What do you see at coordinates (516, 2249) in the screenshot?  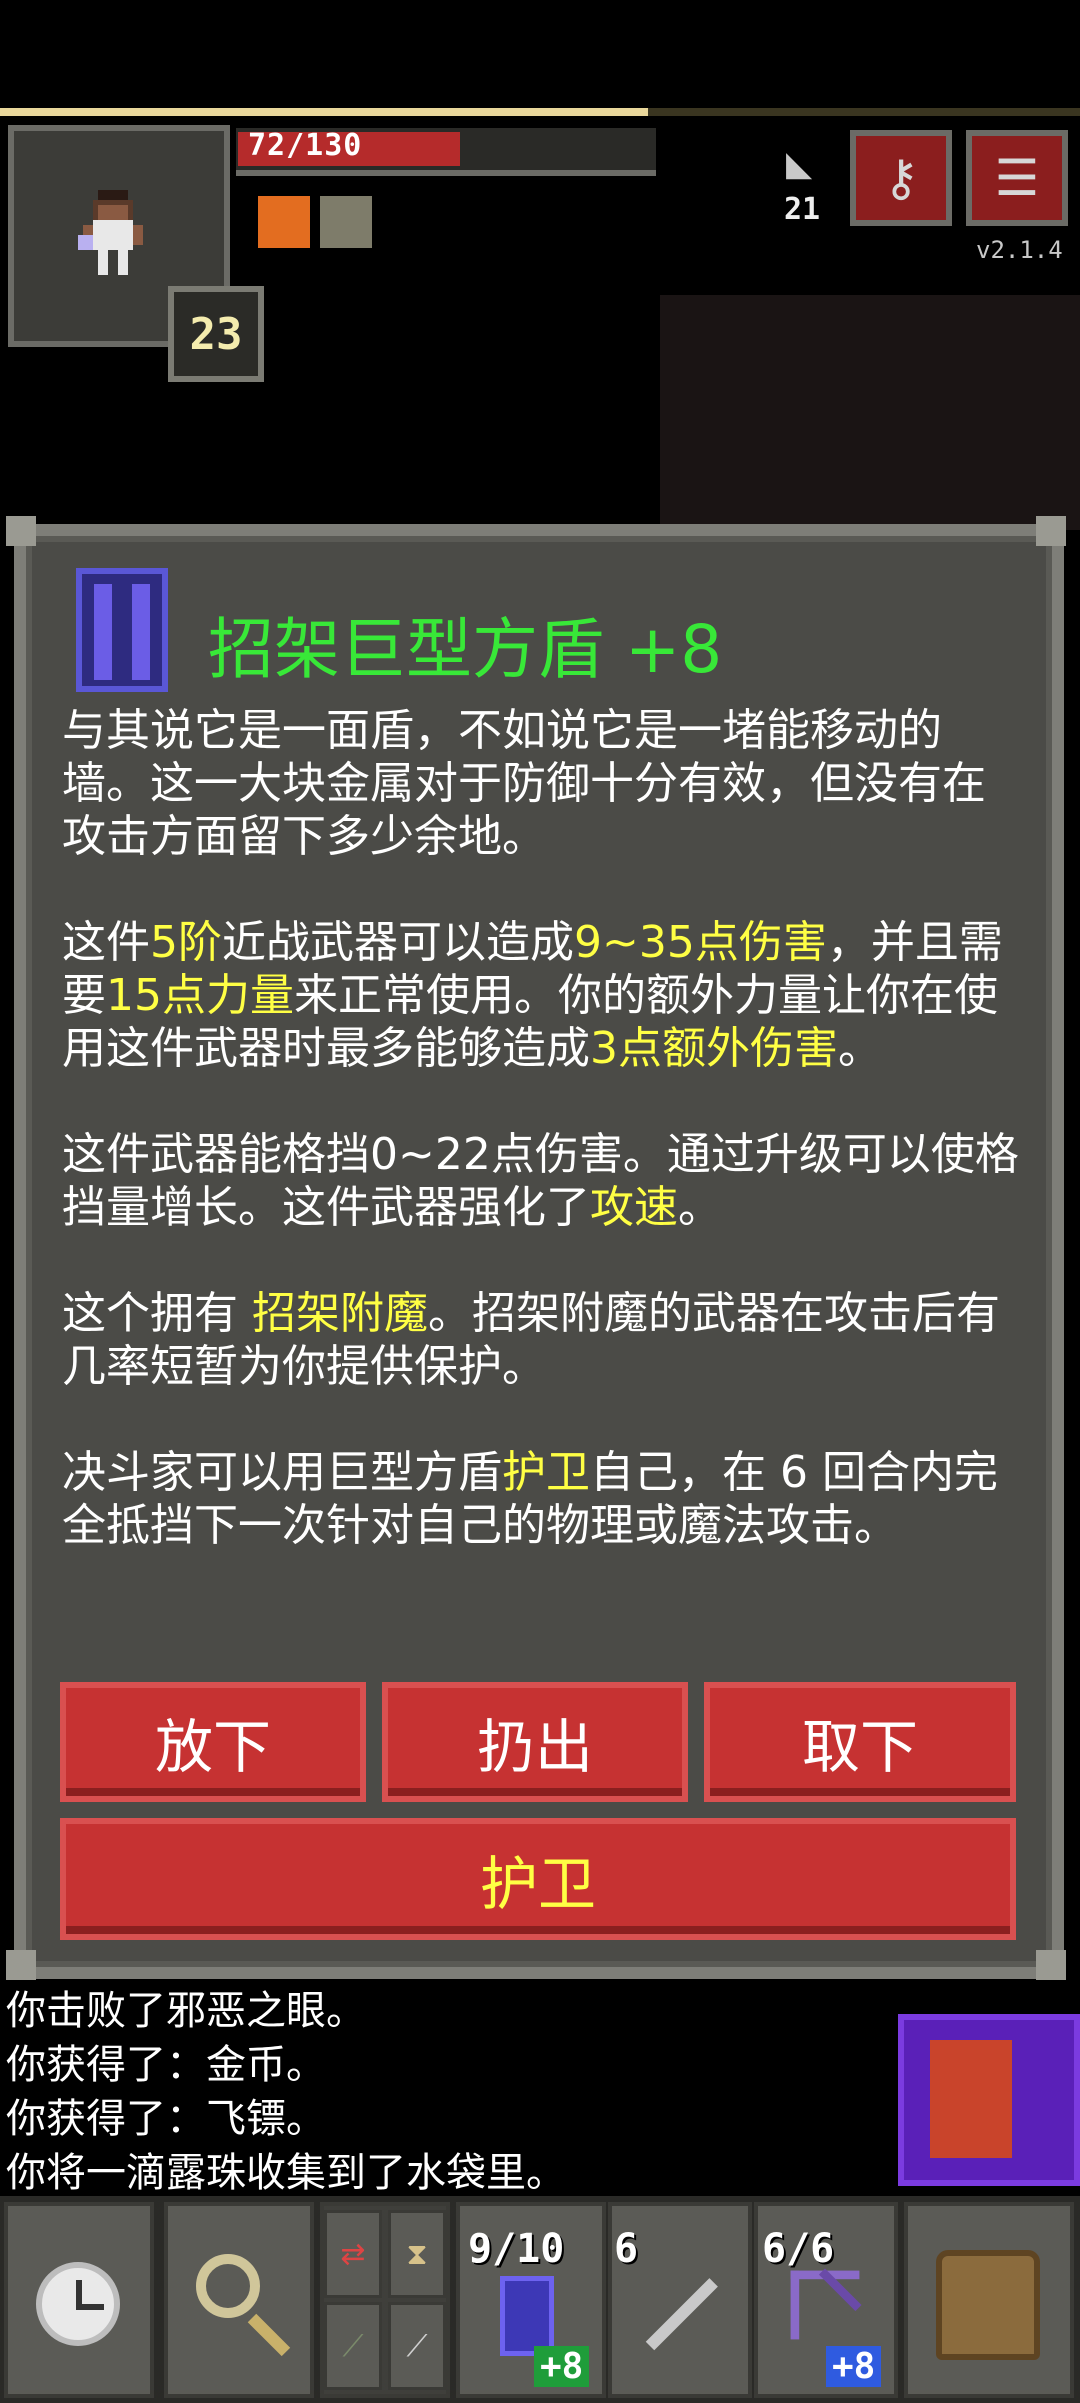 I see `slot-count: 9/10` at bounding box center [516, 2249].